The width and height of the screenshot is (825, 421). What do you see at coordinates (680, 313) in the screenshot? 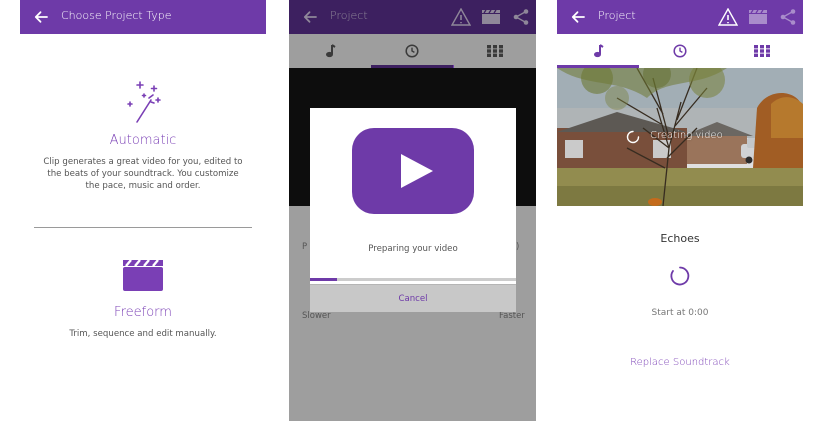
I see `start-time-label: Start at 0:00` at bounding box center [680, 313].